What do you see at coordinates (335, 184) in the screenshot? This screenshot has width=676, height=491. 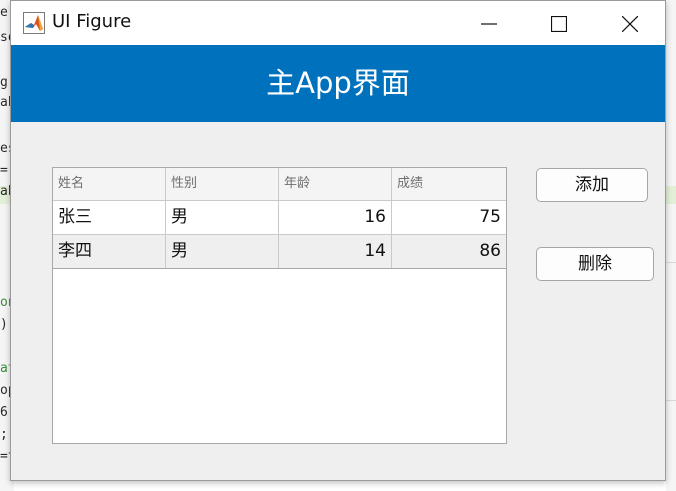 I see `column-header-age: 年龄` at bounding box center [335, 184].